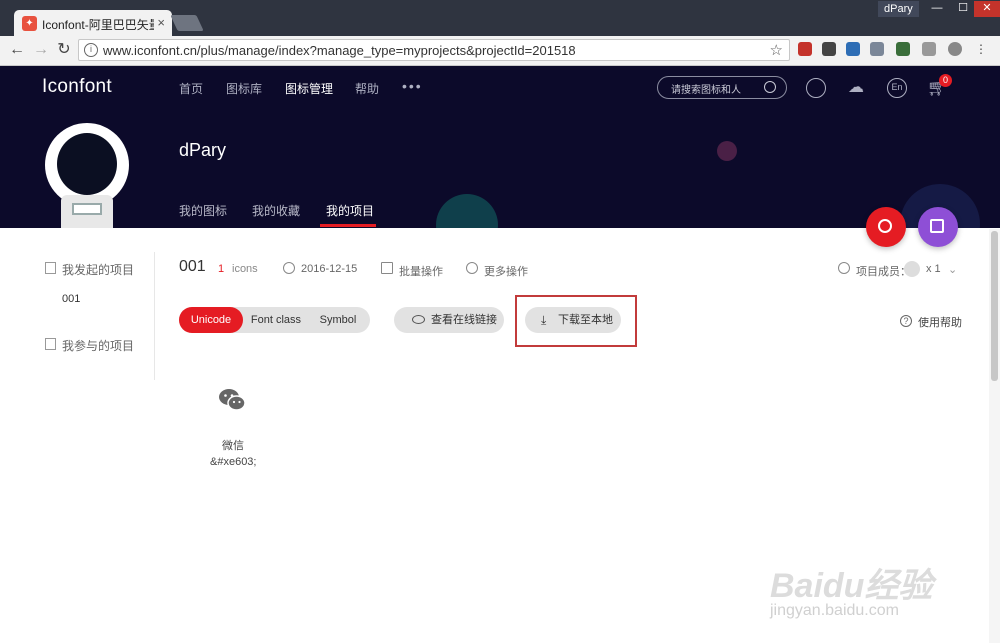 The height and width of the screenshot is (643, 1000). Describe the element at coordinates (244, 88) in the screenshot. I see `nav-icon-library: 图标库` at that location.